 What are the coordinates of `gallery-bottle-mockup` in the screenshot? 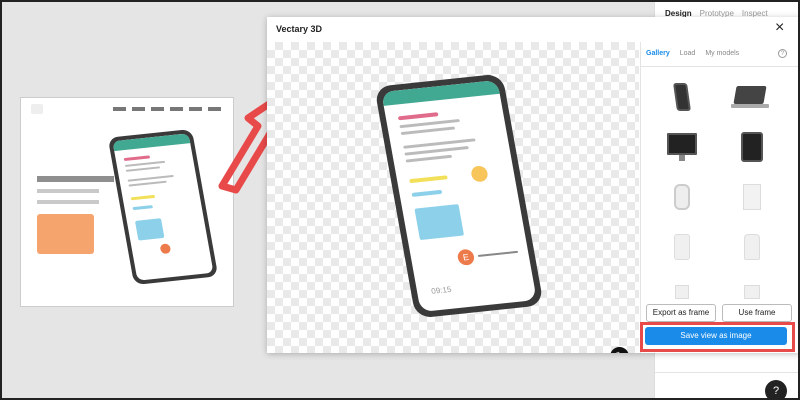 It's located at (682, 292).